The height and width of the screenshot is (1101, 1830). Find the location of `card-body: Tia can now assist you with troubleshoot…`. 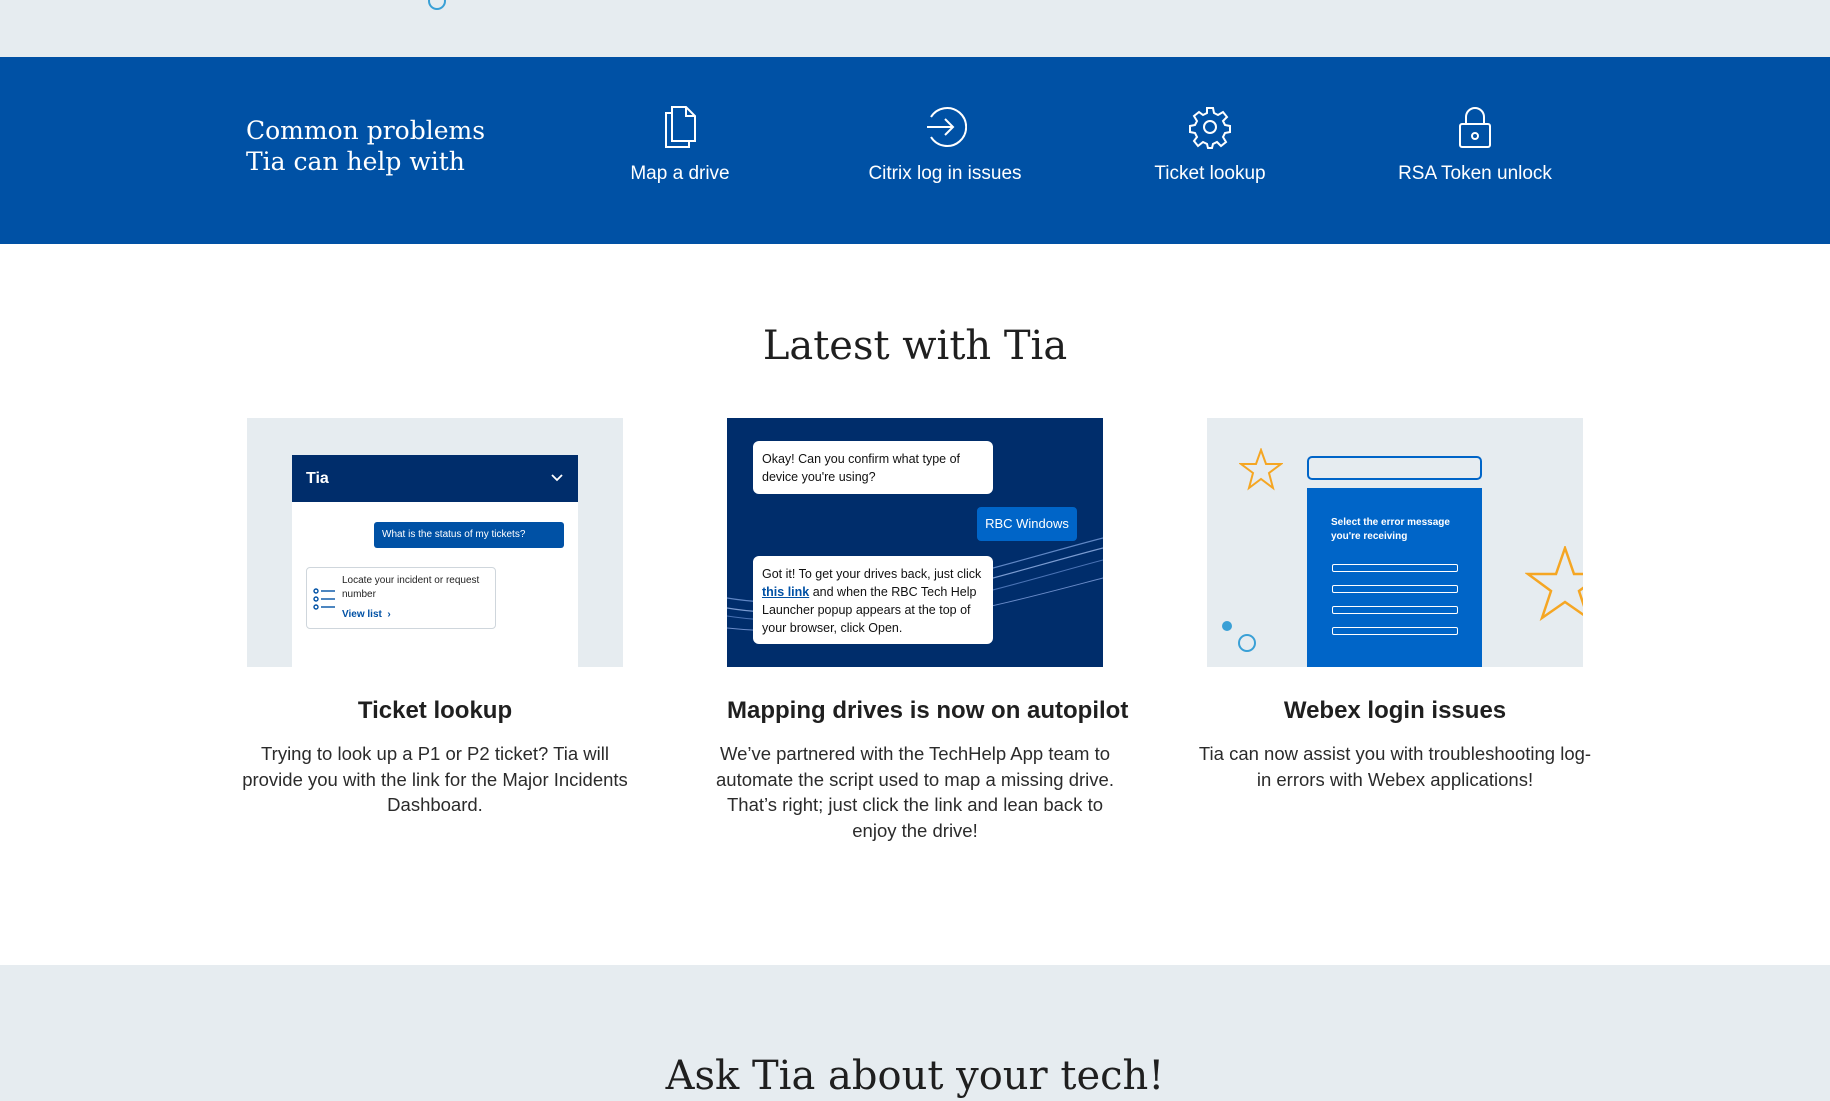

card-body: Tia can now assist you with troubleshoot… is located at coordinates (1395, 766).